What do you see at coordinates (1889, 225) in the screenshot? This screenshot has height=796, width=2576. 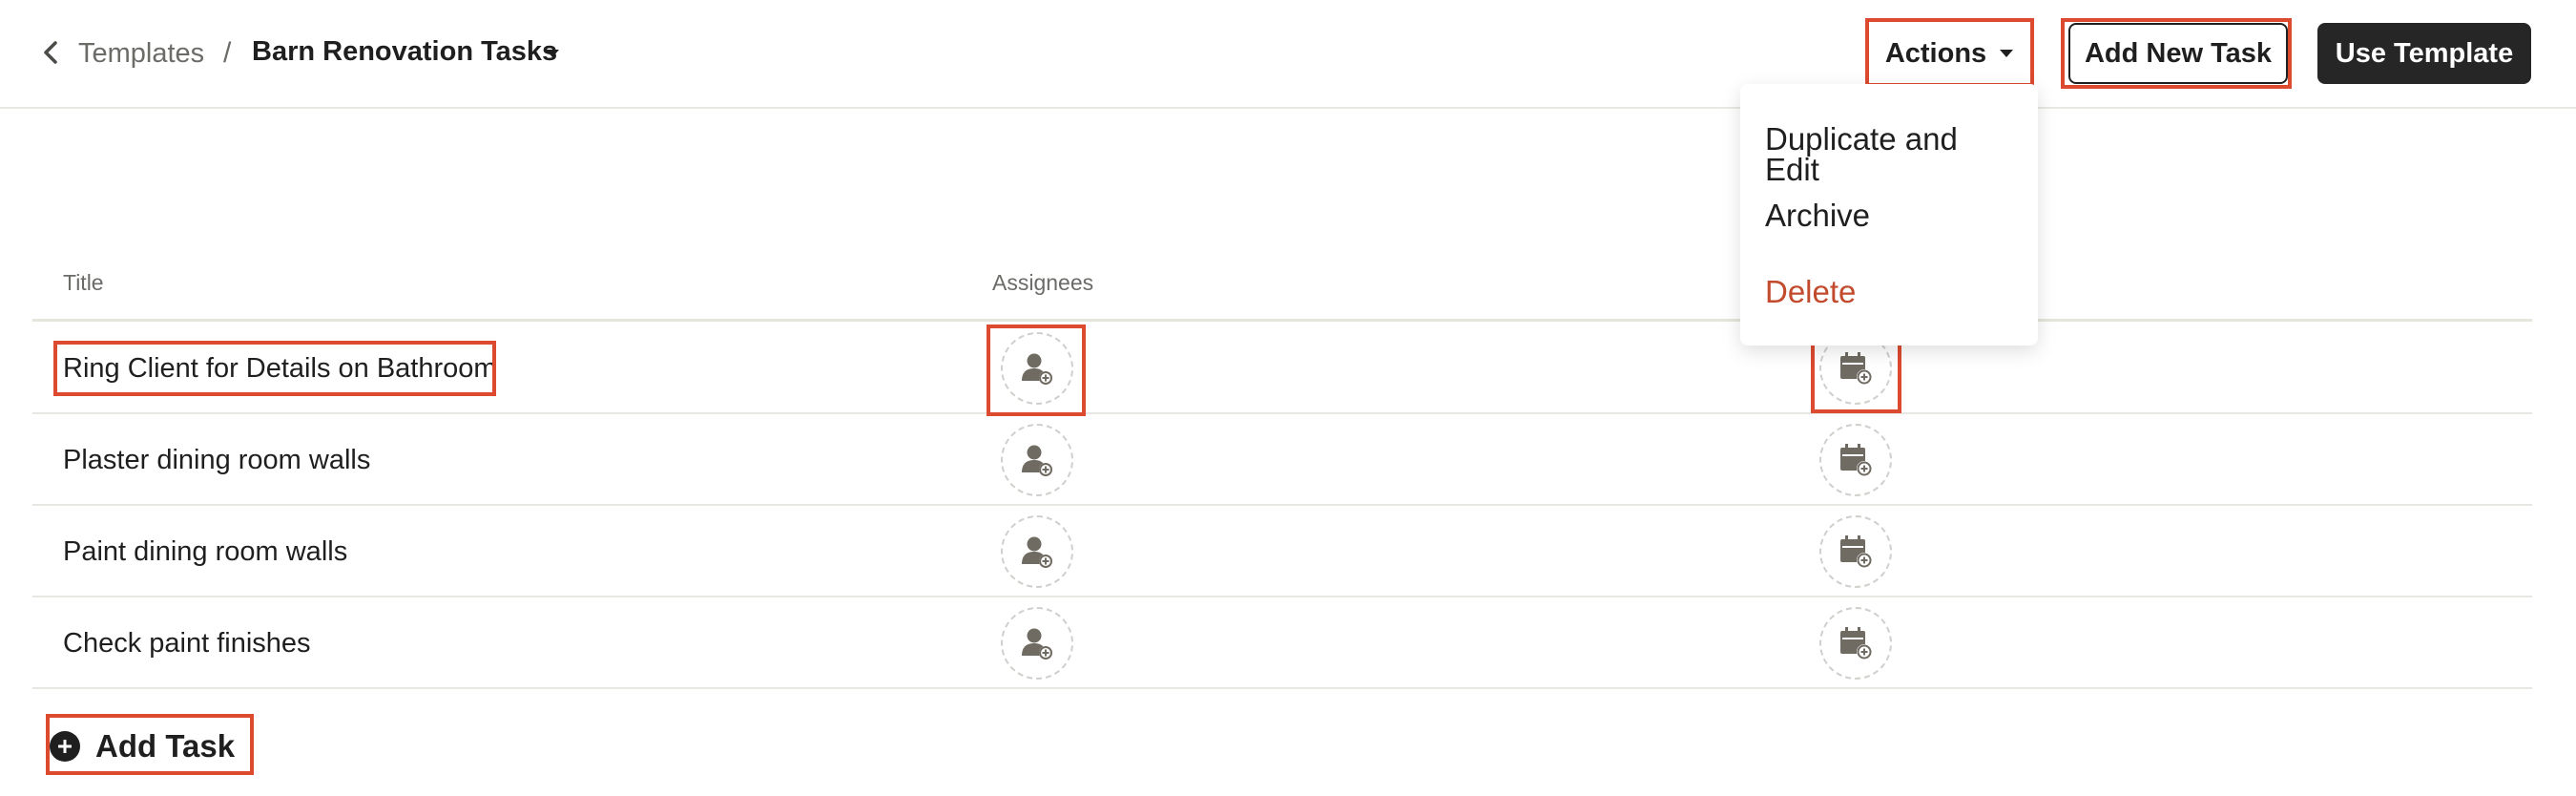 I see `menu-item-archive: Archive` at bounding box center [1889, 225].